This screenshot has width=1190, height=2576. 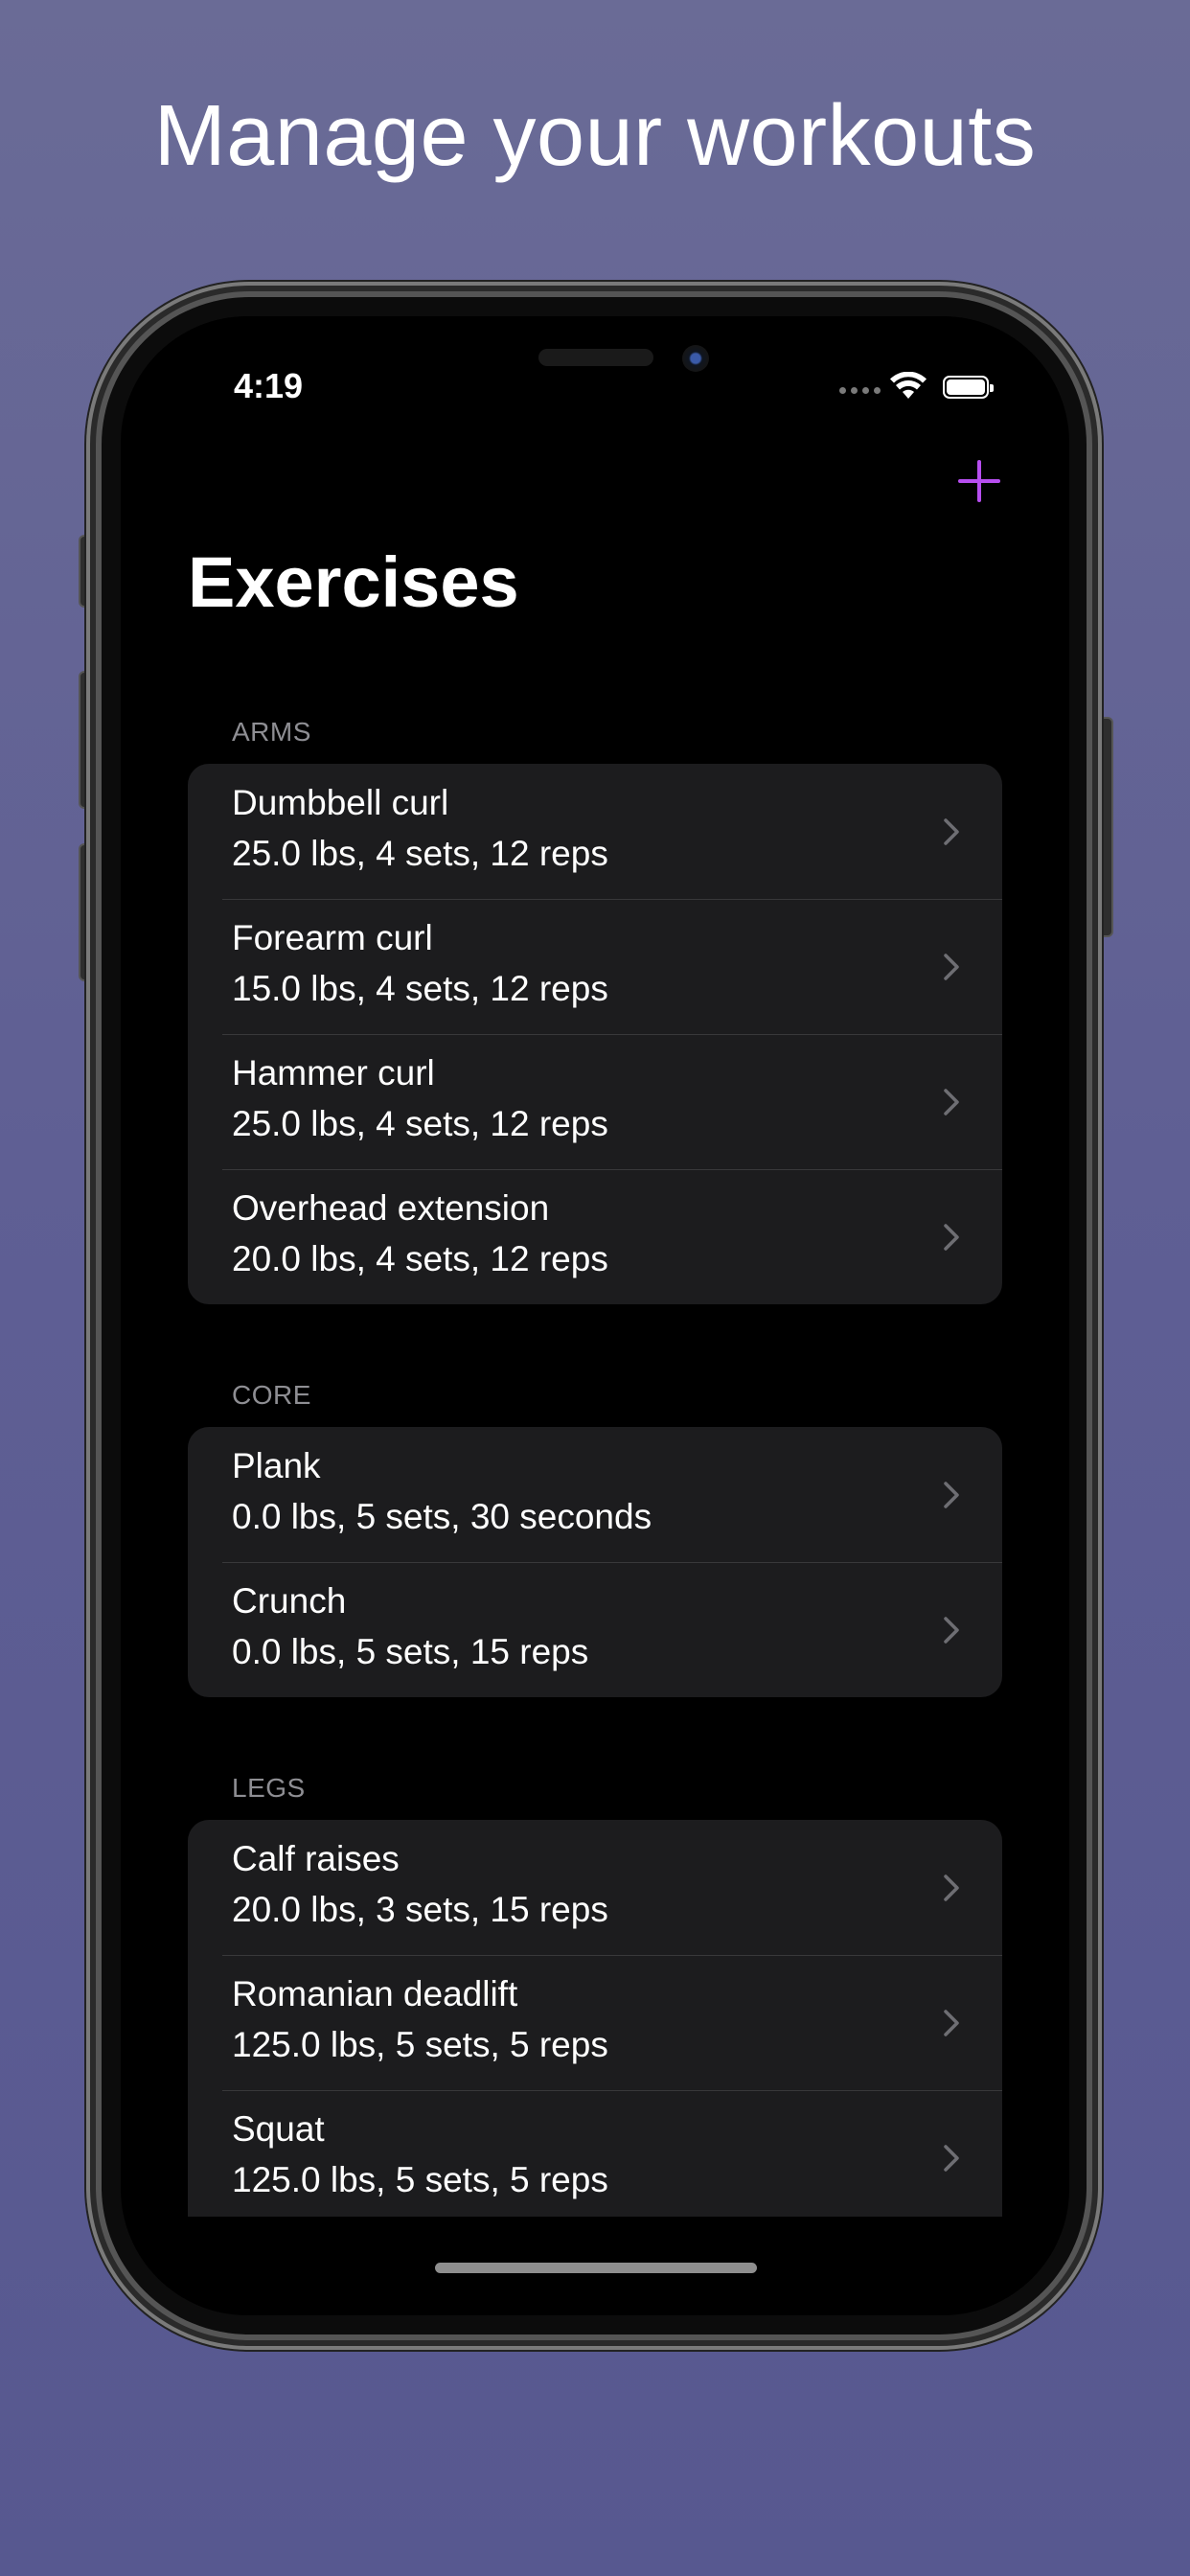 What do you see at coordinates (279, 2129) in the screenshot?
I see `exercise-name: Squat` at bounding box center [279, 2129].